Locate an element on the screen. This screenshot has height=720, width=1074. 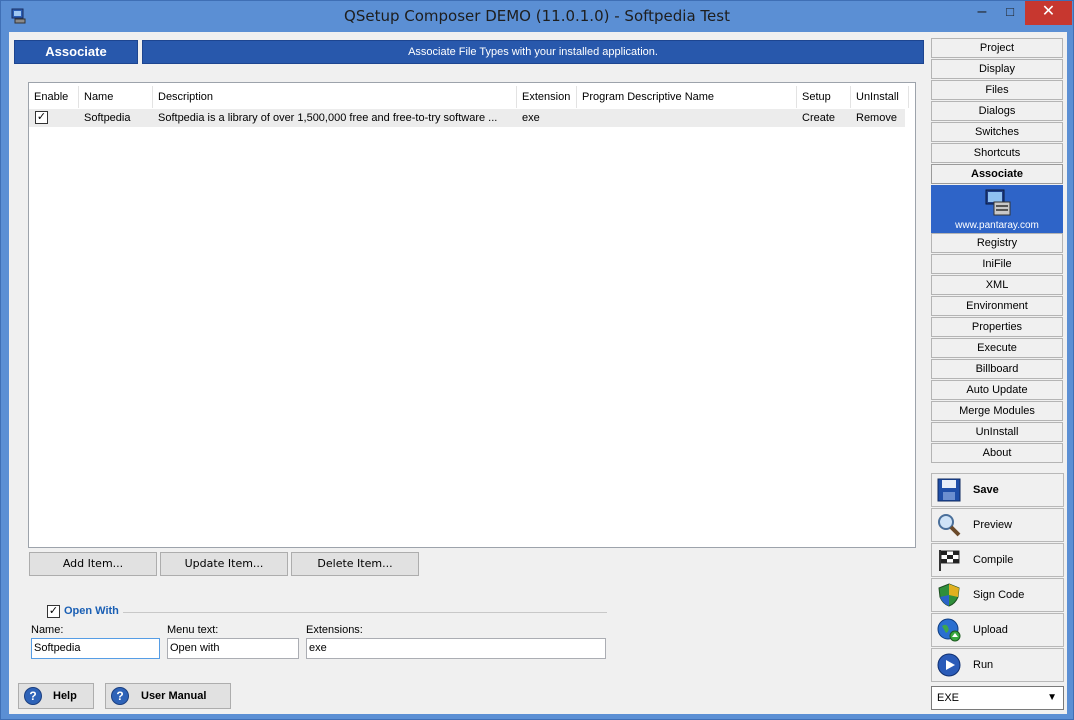
help-button: ? Help is located at coordinates (56, 696).